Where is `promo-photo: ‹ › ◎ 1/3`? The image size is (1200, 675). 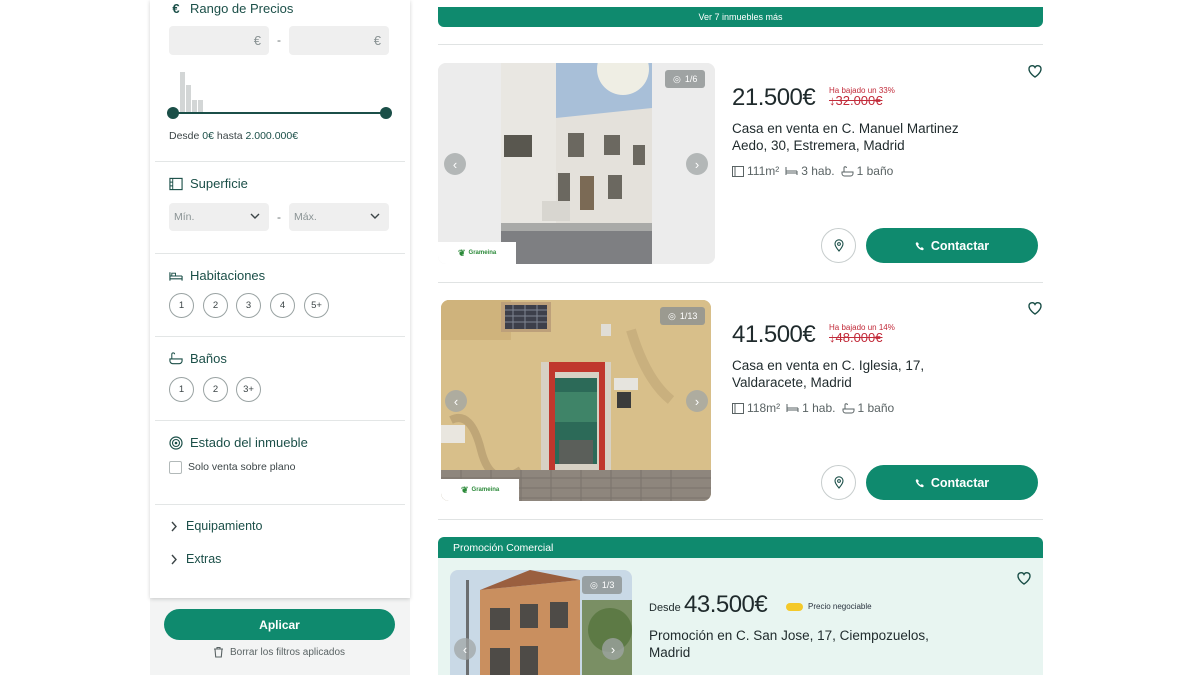 promo-photo: ‹ › ◎ 1/3 is located at coordinates (541, 622).